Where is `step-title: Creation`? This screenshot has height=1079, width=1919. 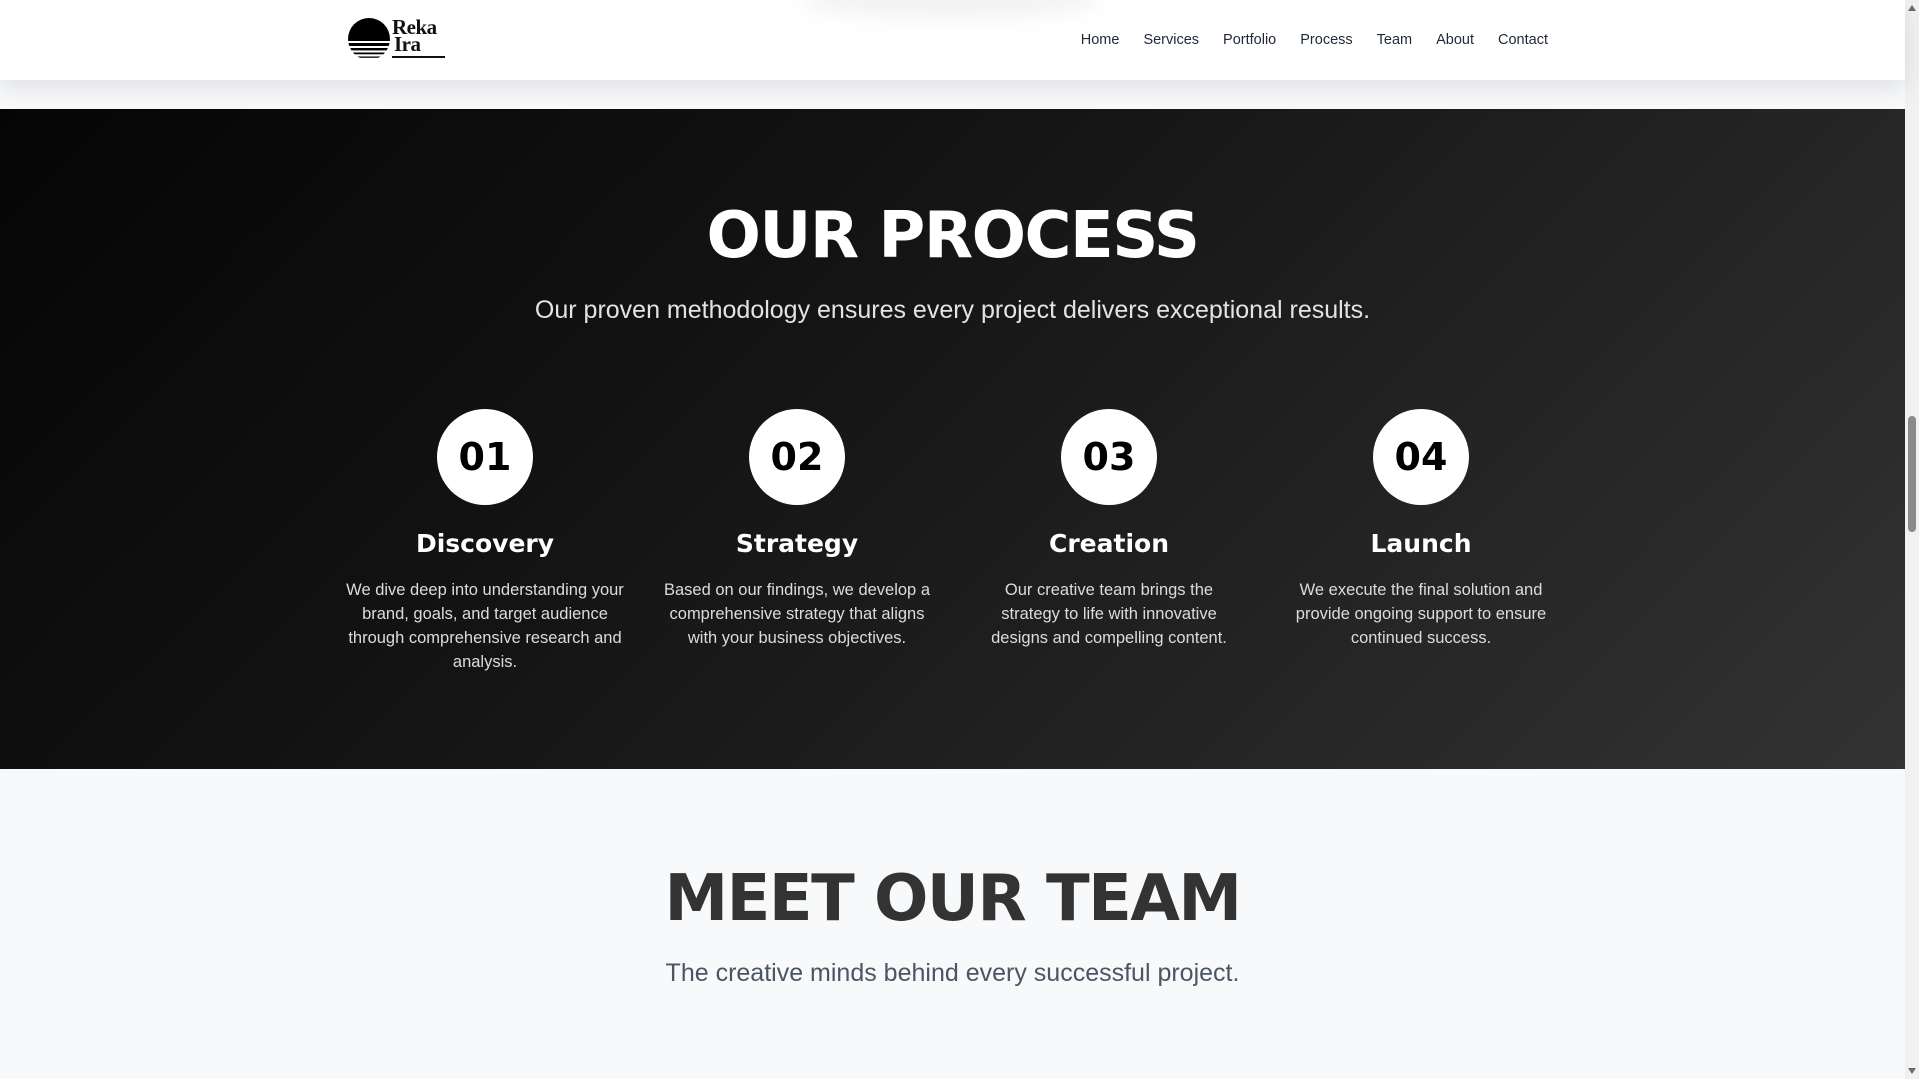
step-title: Creation is located at coordinates (1109, 543).